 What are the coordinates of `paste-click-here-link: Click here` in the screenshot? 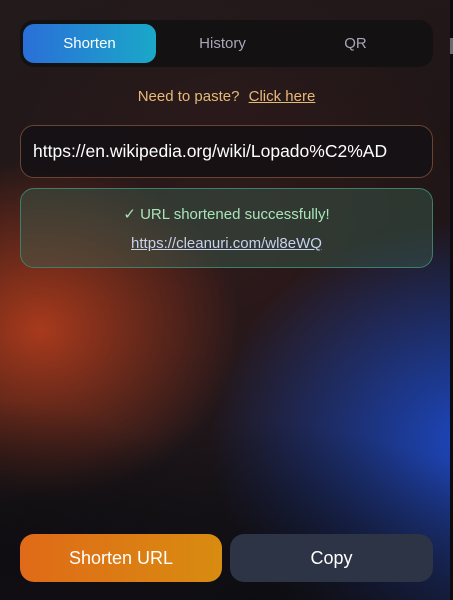 It's located at (282, 96).